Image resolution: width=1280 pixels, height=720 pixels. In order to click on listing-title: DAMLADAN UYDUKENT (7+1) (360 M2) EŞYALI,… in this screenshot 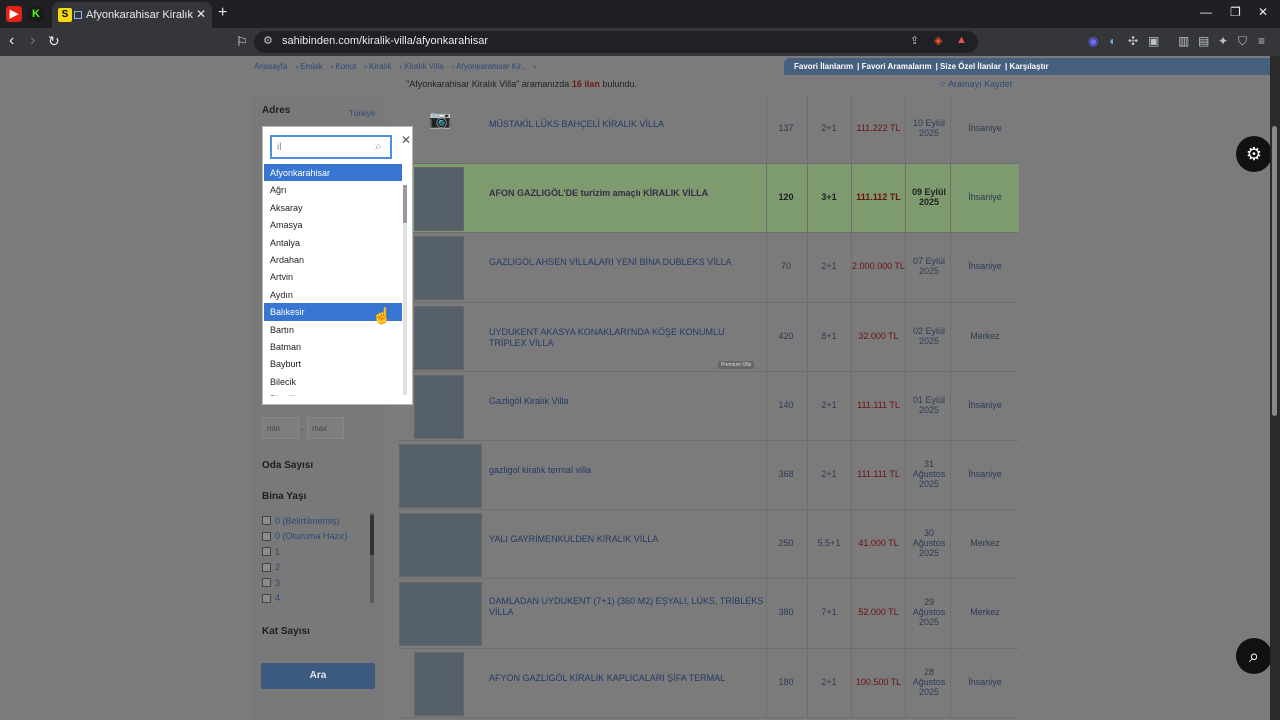, I will do `click(626, 607)`.